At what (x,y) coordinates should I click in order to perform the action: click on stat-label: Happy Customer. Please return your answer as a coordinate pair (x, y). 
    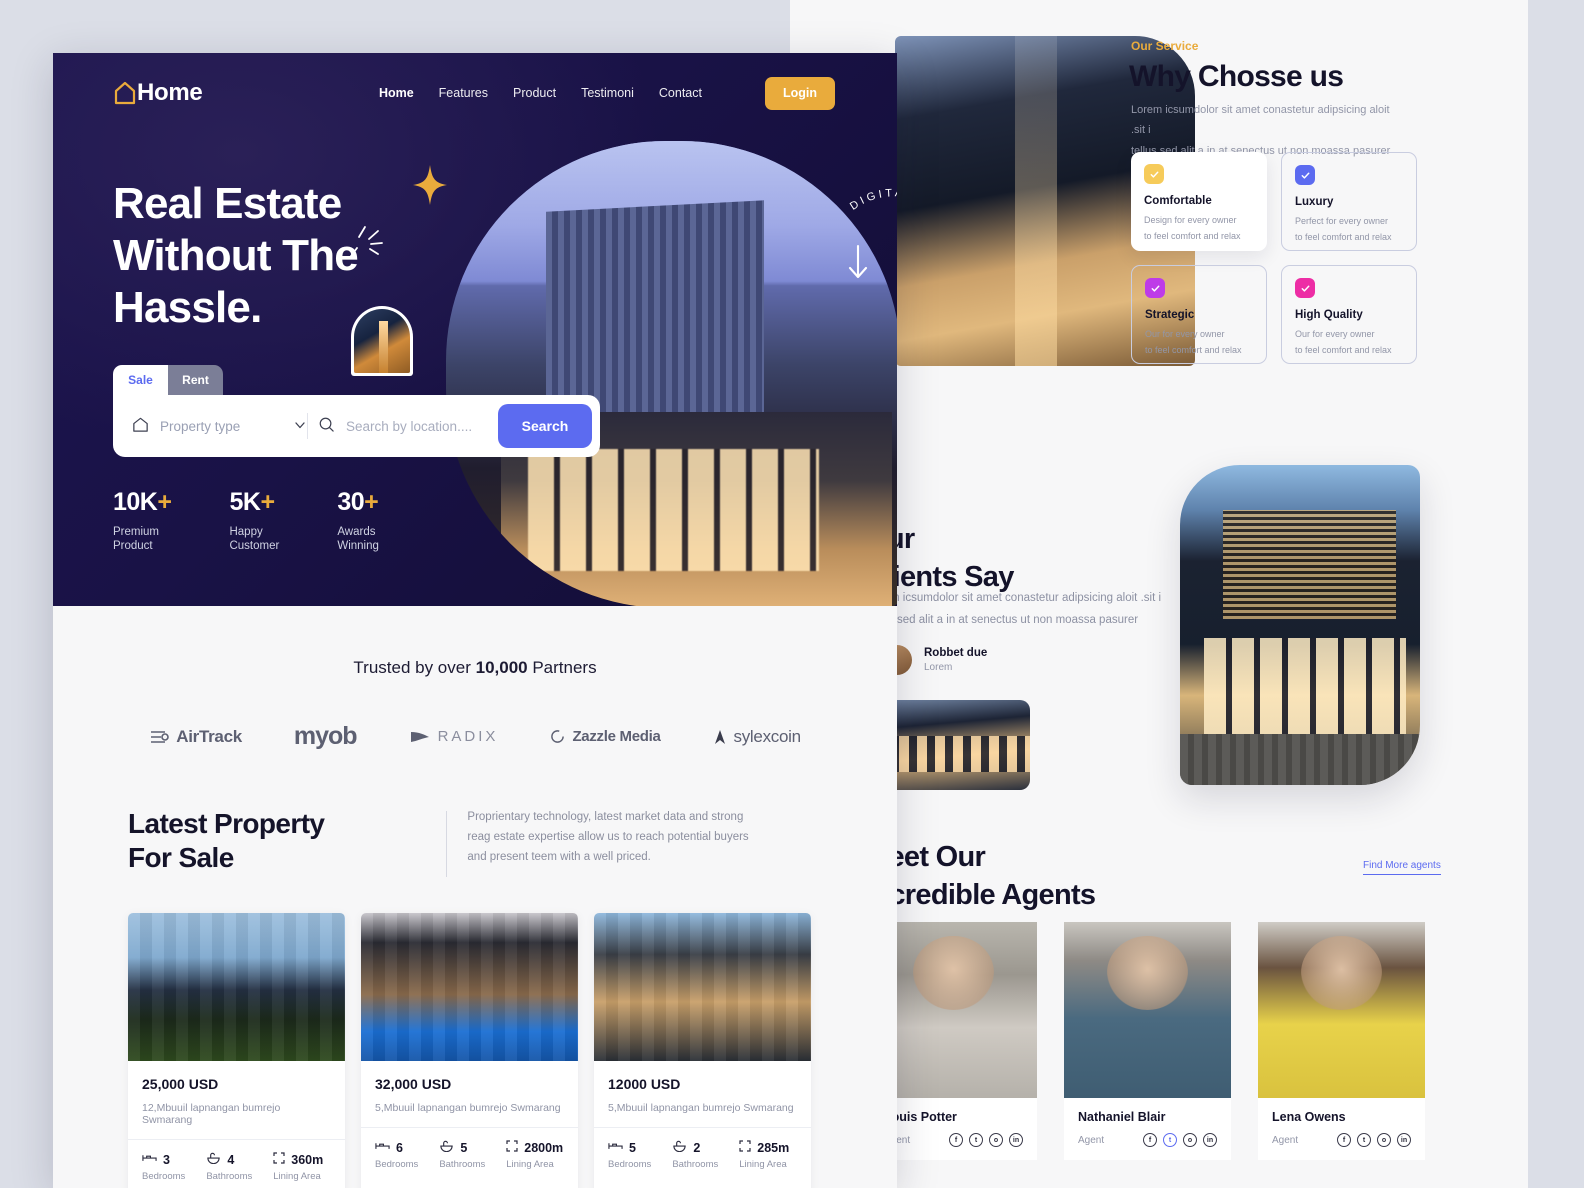
    Looking at the image, I should click on (254, 539).